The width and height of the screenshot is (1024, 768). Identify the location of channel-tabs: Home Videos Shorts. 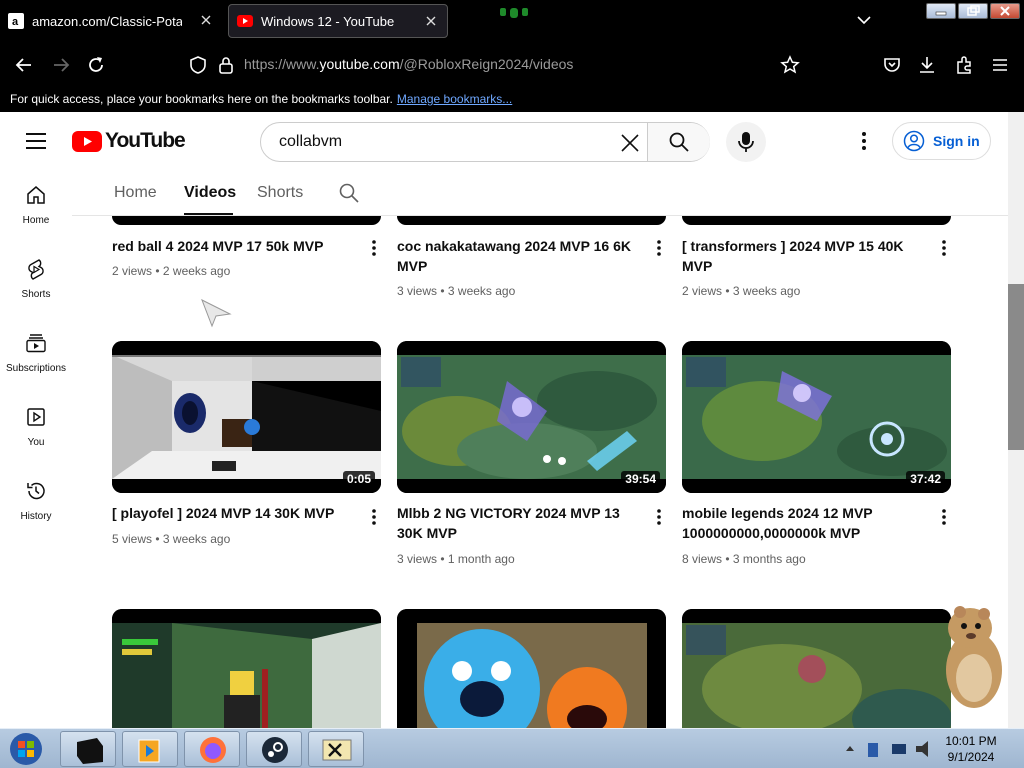
(540, 193).